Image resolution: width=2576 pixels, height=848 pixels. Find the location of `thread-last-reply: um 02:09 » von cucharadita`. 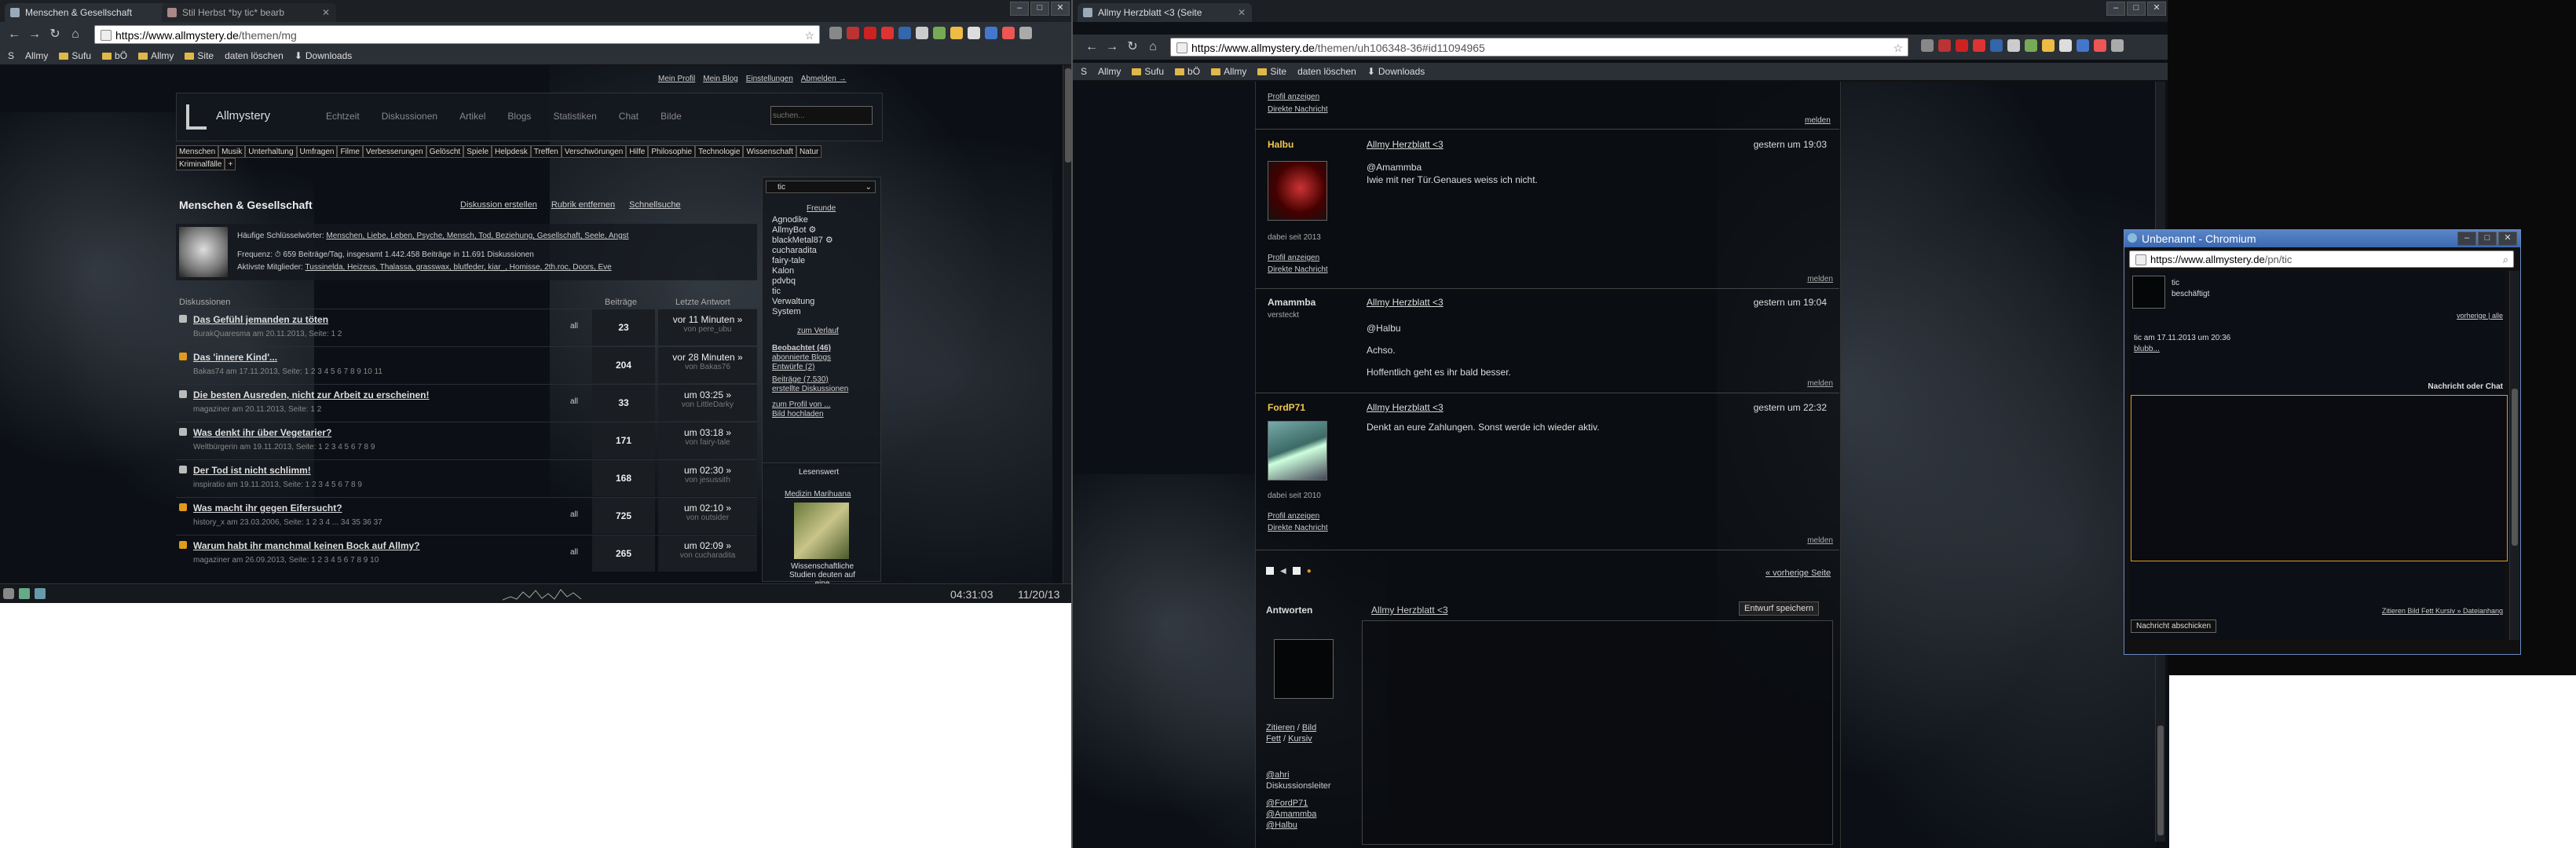

thread-last-reply: um 02:09 » von cucharadita is located at coordinates (708, 553).